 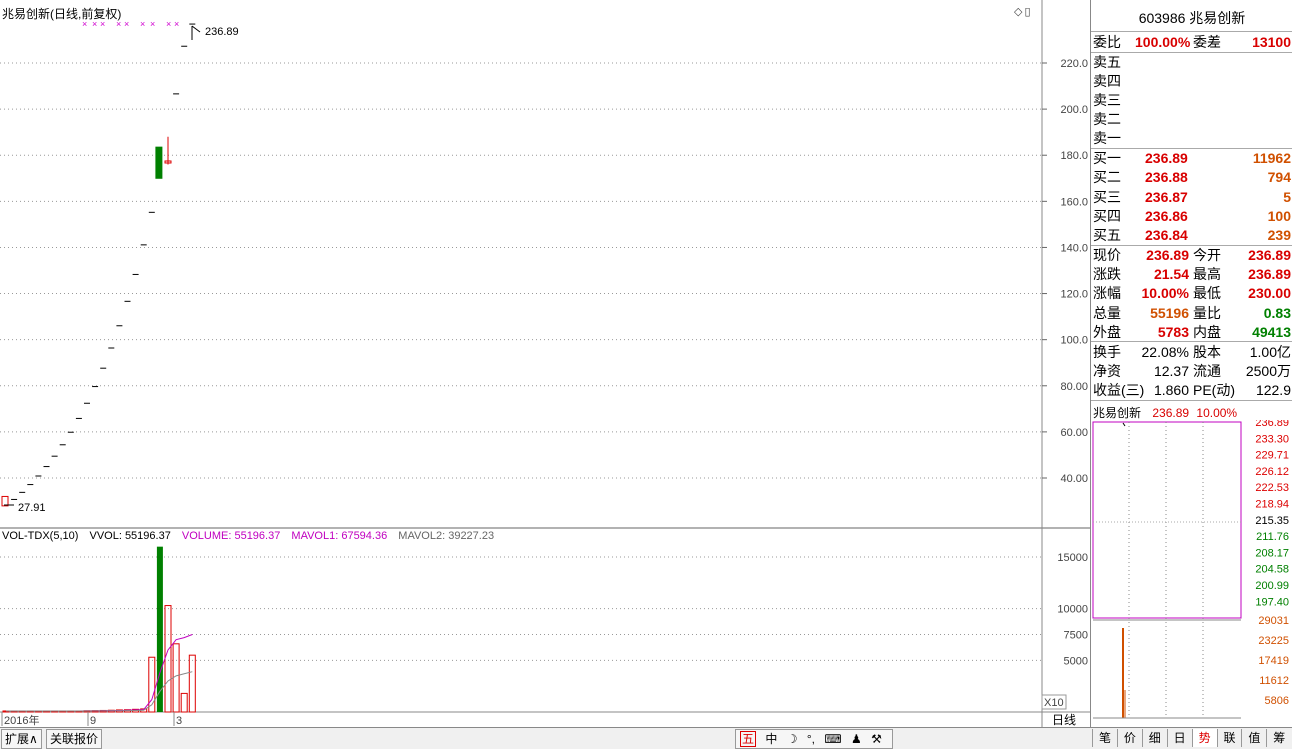 I want to click on user-icon: ♟, so click(x=856, y=739).